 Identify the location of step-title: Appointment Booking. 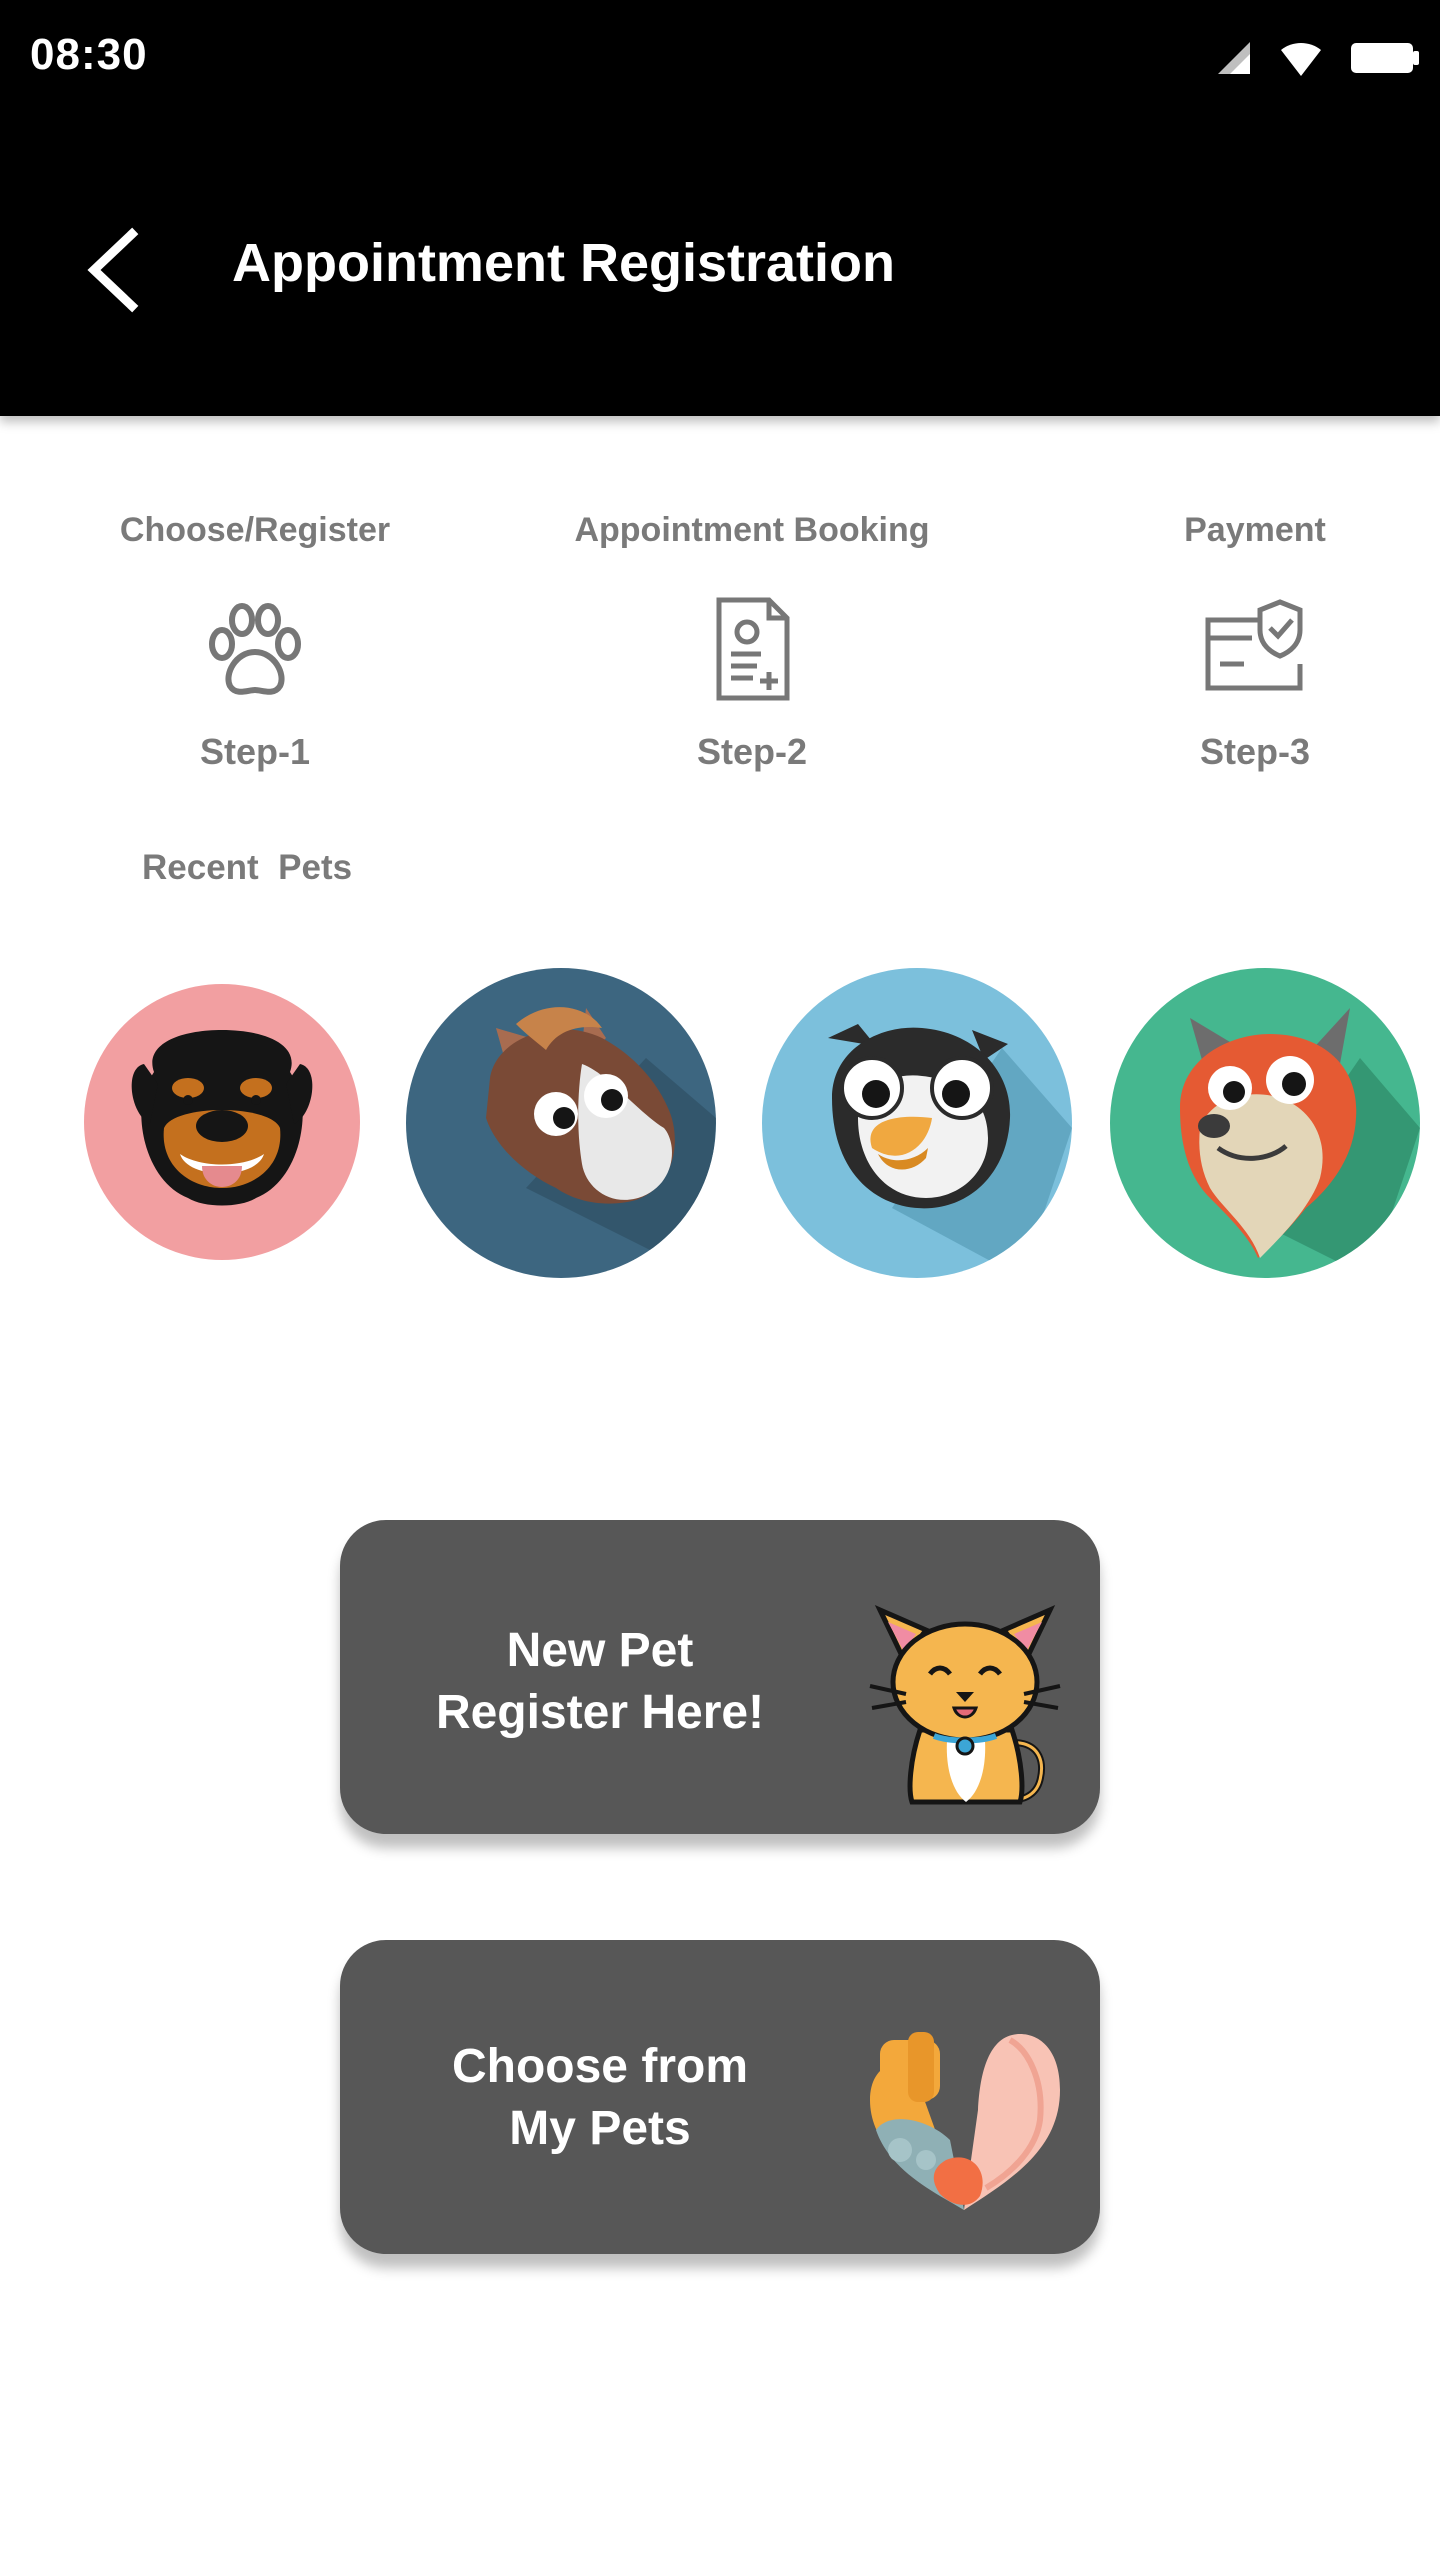
(752, 530).